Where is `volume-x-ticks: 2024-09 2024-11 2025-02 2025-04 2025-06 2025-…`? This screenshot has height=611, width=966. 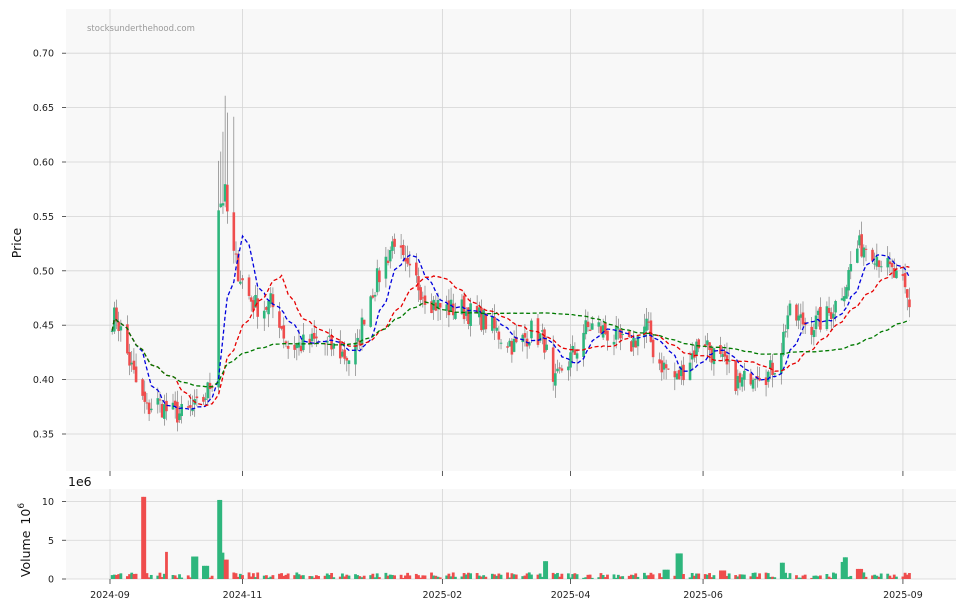 volume-x-ticks: 2024-09 2024-11 2025-02 2025-04 2025-06 2025-… is located at coordinates (506, 590).